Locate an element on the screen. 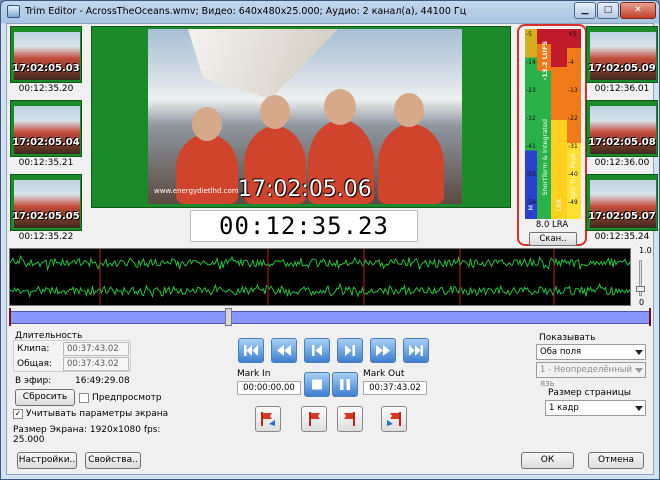 This screenshot has width=660, height=480. pause-button is located at coordinates (345, 384).